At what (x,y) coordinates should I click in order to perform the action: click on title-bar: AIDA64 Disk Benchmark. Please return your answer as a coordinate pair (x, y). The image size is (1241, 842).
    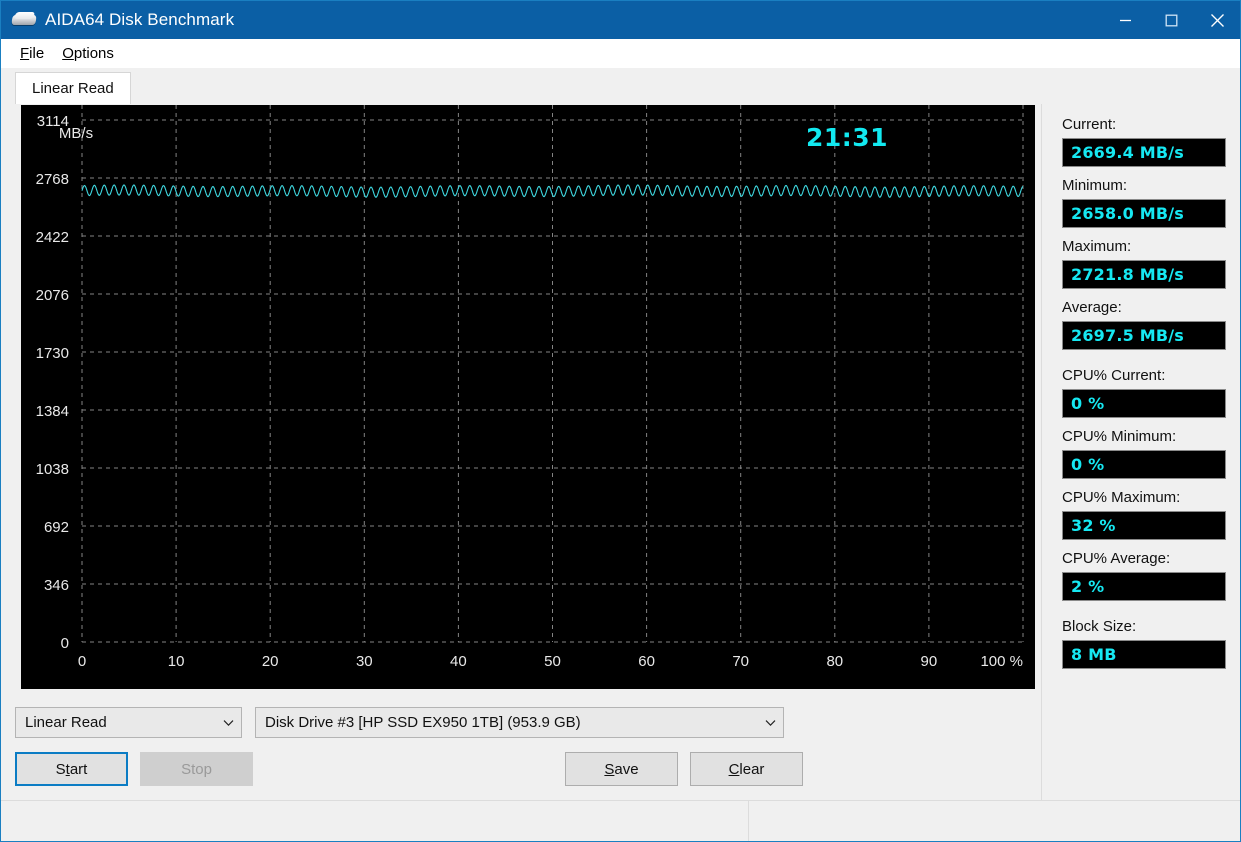
    Looking at the image, I should click on (620, 20).